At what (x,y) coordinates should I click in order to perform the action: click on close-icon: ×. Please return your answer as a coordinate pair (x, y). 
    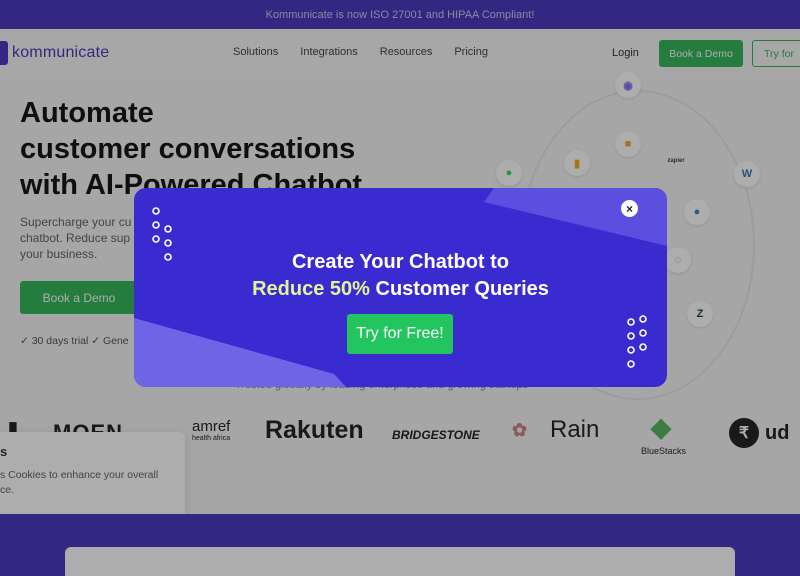
    Looking at the image, I should click on (629, 208).